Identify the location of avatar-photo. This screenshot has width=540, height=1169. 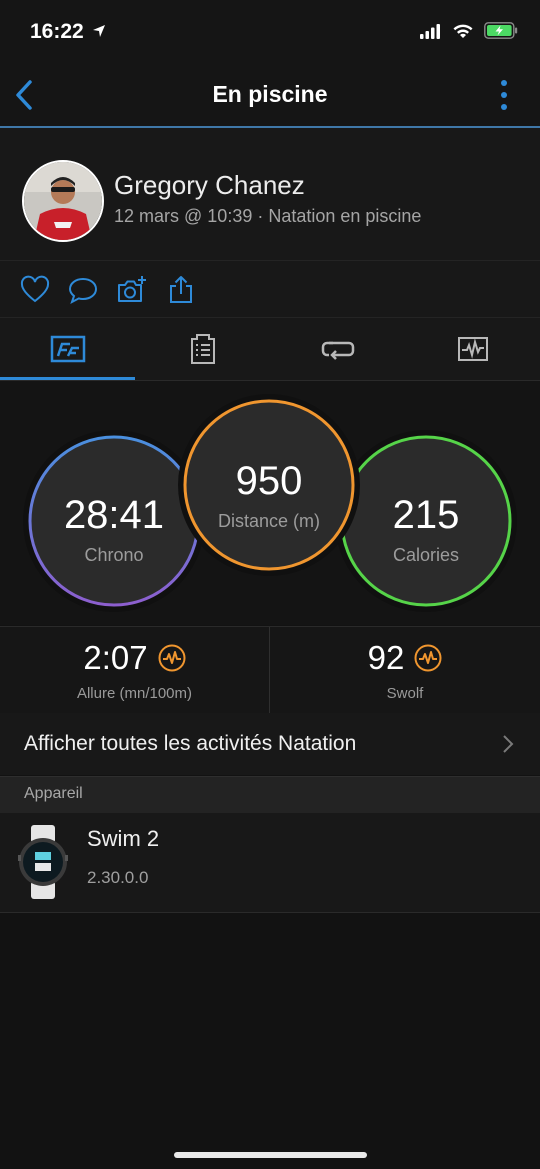
(63, 201).